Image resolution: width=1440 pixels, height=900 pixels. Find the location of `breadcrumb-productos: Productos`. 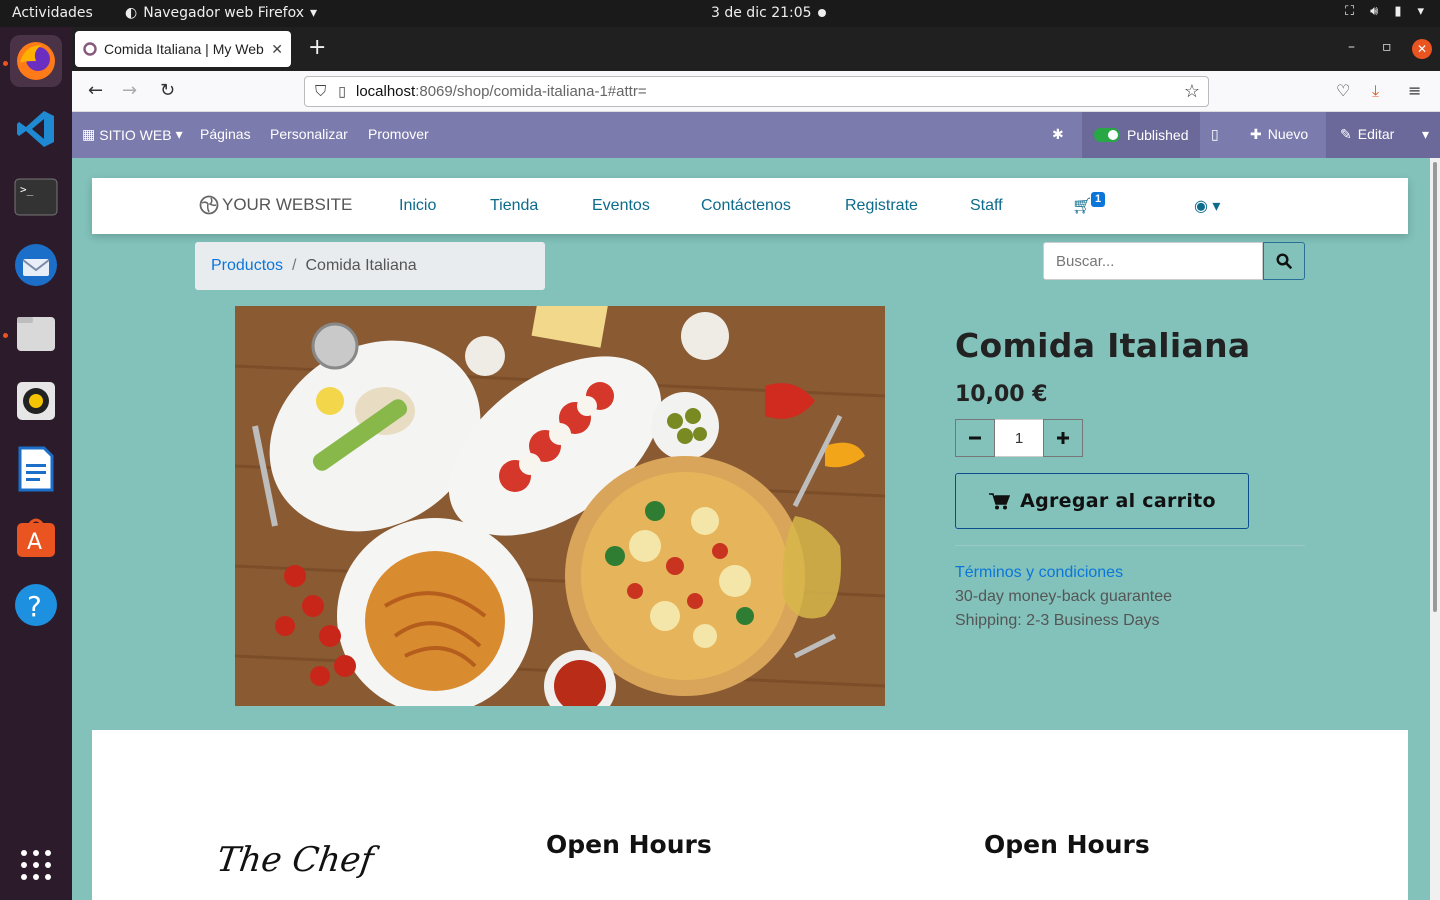

breadcrumb-productos: Productos is located at coordinates (247, 266).